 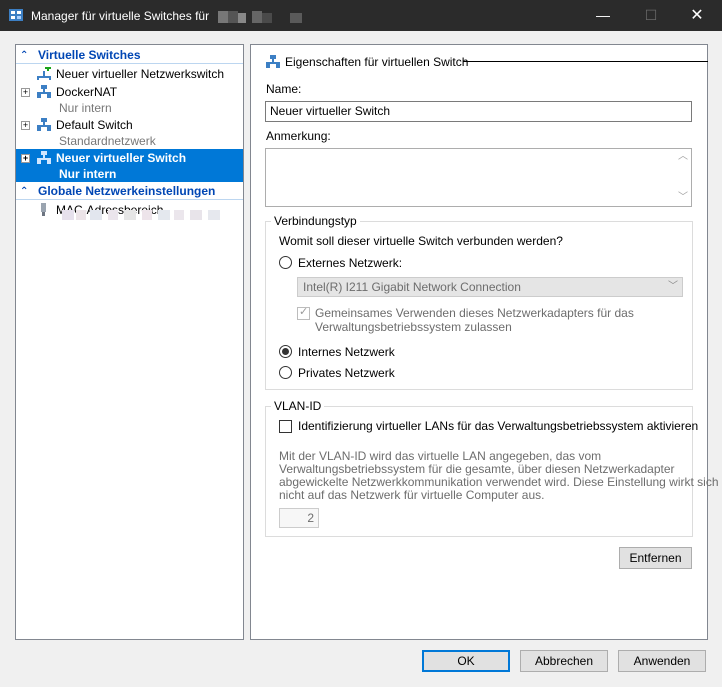 I want to click on cancel-button: Abbrechen, so click(x=564, y=661).